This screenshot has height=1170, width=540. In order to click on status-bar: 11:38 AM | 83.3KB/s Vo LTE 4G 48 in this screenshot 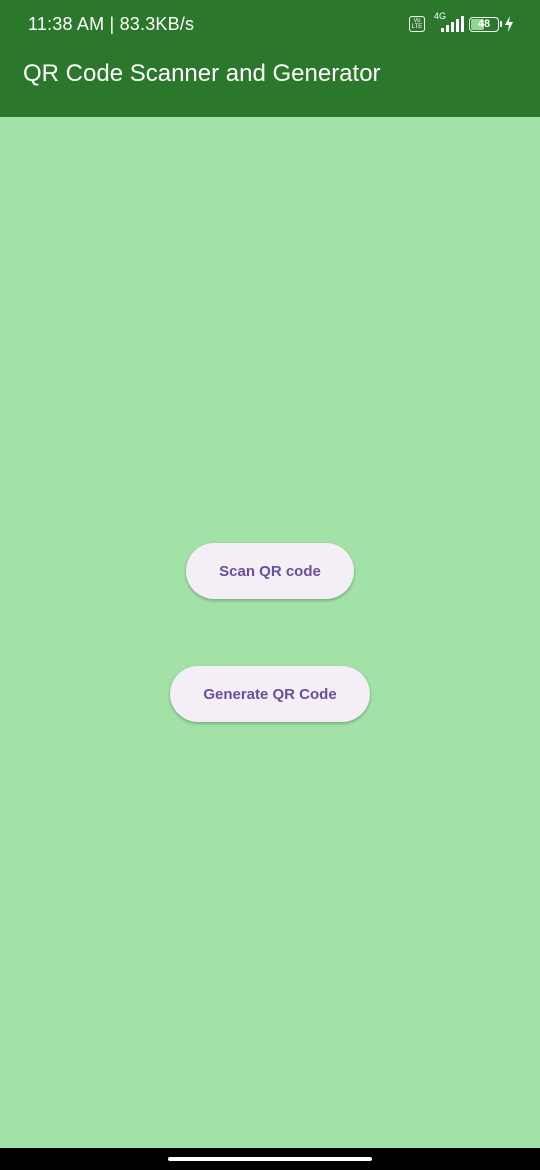, I will do `click(270, 25)`.